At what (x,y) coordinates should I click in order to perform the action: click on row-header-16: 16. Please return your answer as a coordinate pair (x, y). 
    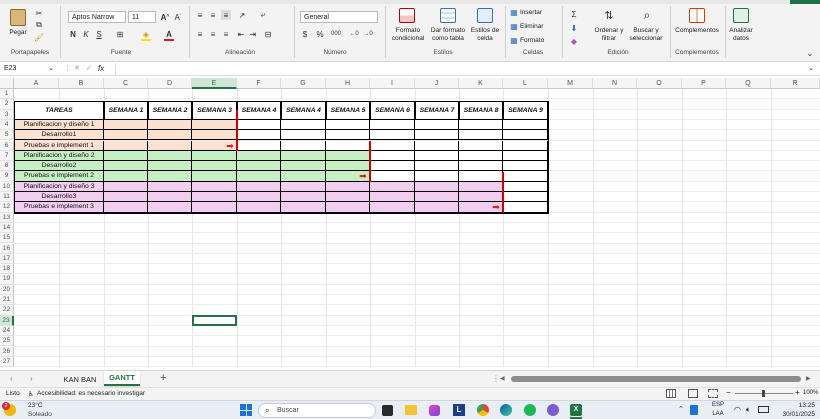
    Looking at the image, I should click on (7, 248).